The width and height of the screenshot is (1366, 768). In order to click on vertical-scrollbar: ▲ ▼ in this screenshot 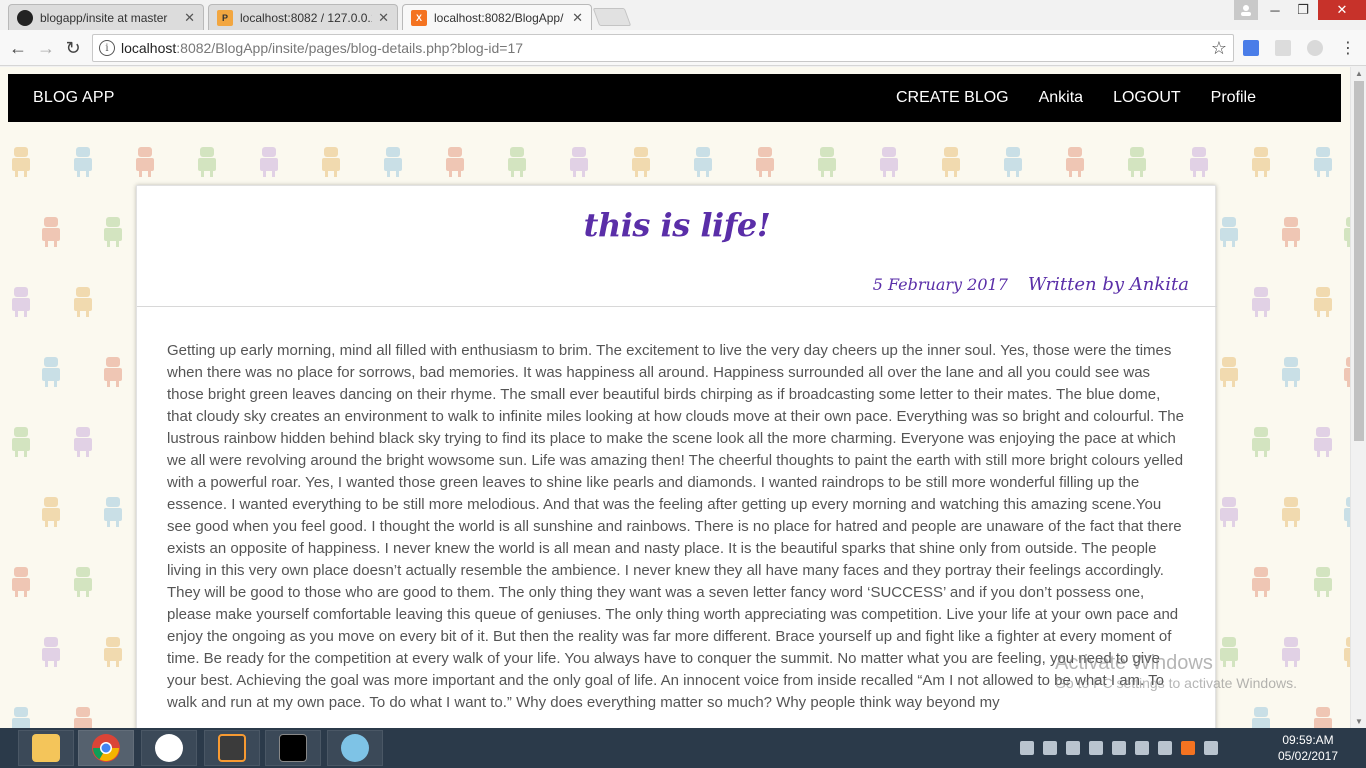, I will do `click(1358, 397)`.